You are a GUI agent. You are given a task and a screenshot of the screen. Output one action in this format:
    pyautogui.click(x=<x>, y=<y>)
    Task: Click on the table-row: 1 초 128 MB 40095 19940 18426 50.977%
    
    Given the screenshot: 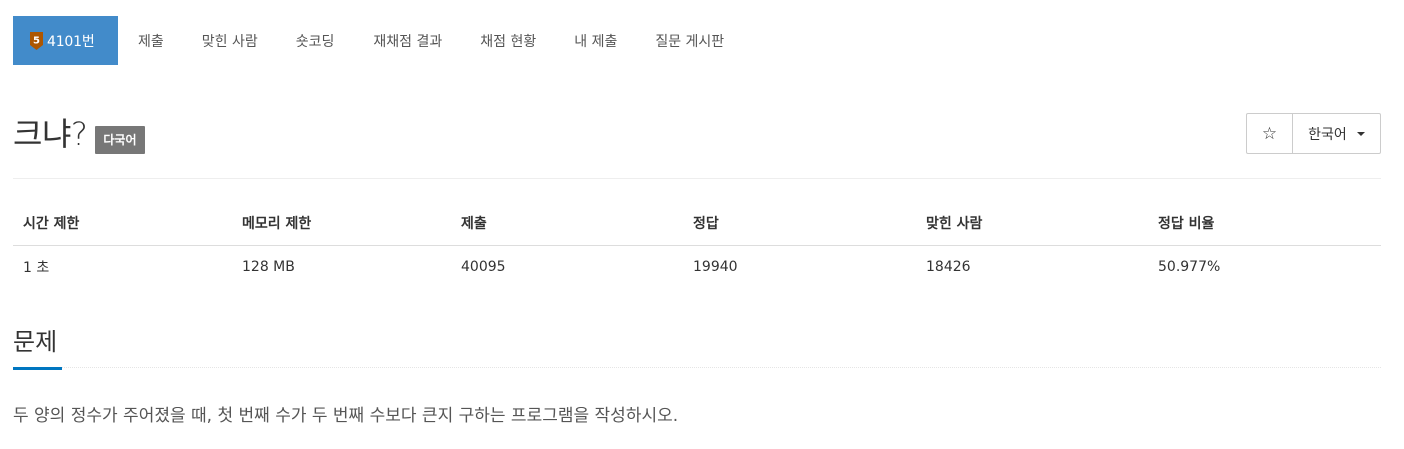 What is the action you would take?
    pyautogui.click(x=697, y=266)
    